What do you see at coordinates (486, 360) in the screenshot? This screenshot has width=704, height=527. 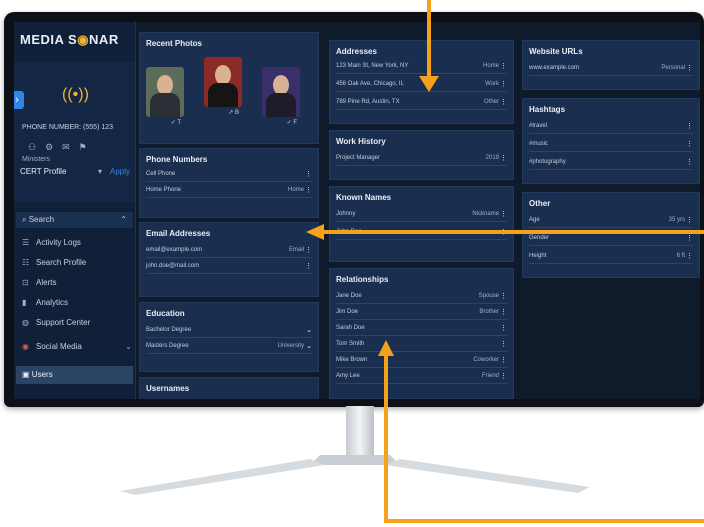 I see `row-value: Coworker` at bounding box center [486, 360].